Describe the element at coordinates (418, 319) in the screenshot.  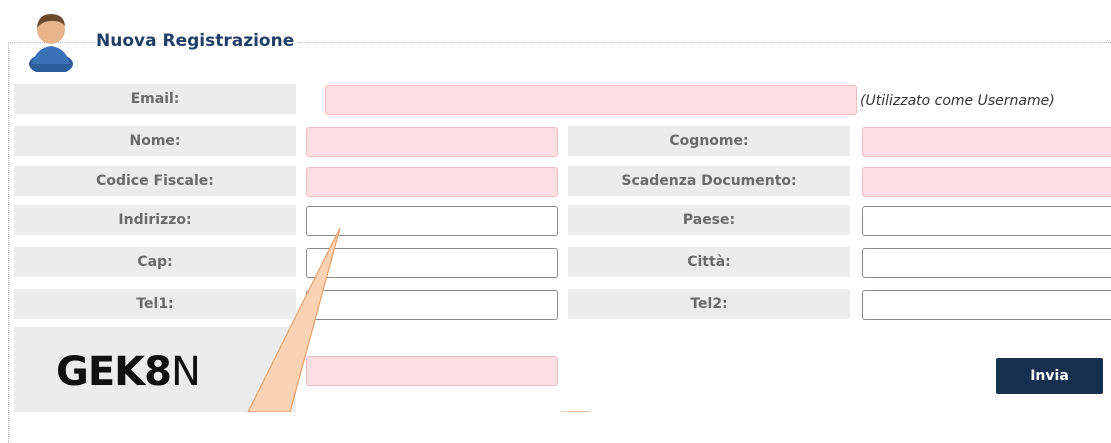
I see `callout-annotation` at that location.